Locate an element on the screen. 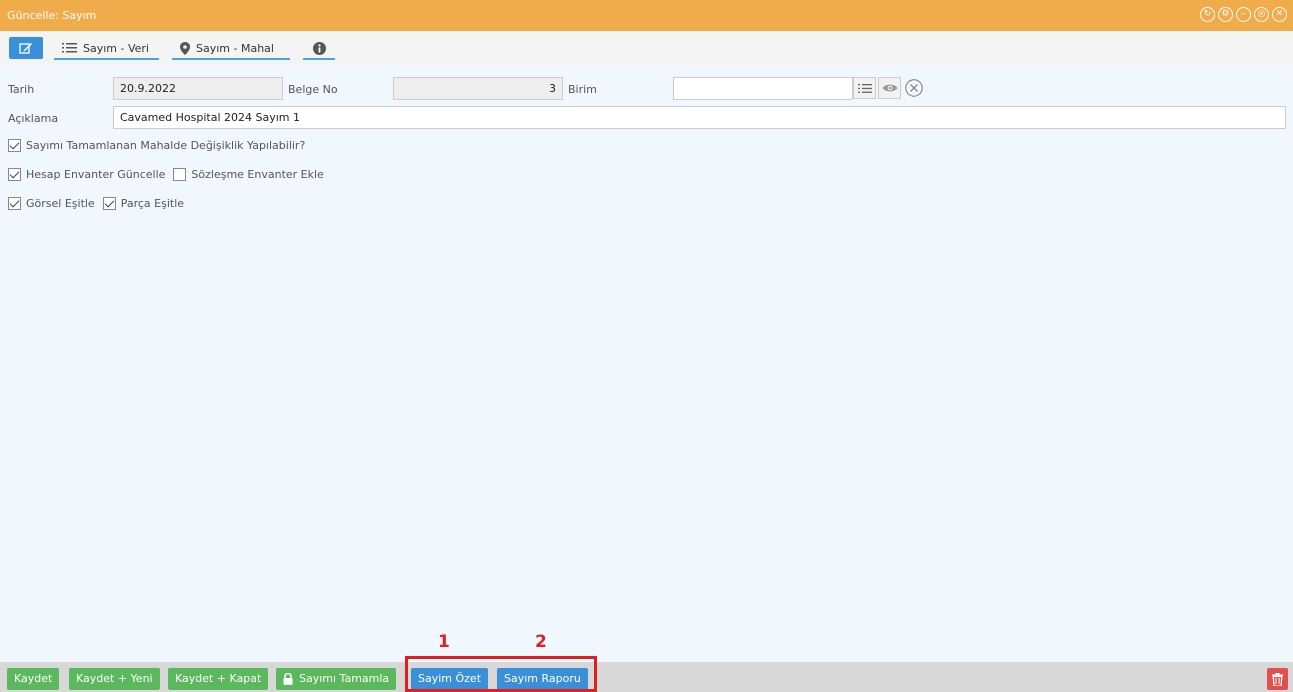  window-title: Güncelle: Sayım is located at coordinates (52, 15).